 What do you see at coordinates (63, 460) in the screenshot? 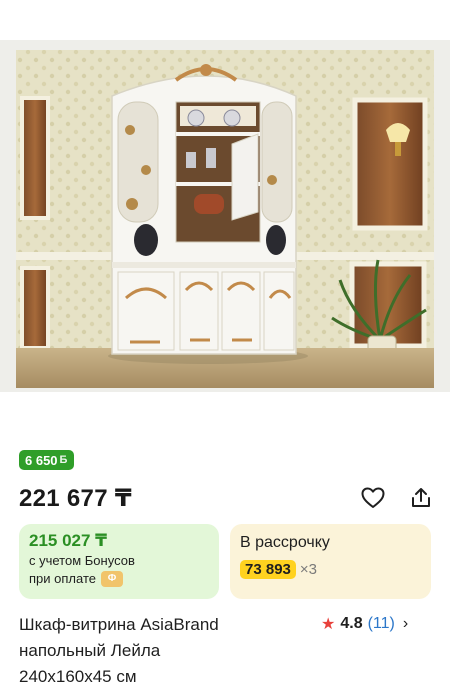
I see `bonus-currency-icon: Б` at bounding box center [63, 460].